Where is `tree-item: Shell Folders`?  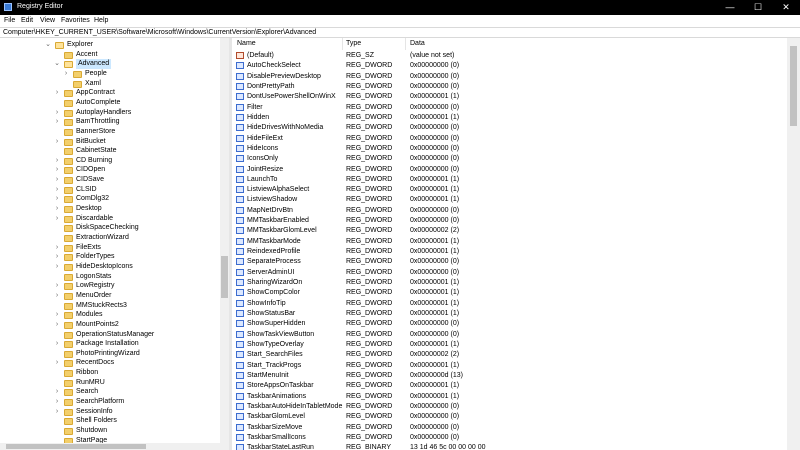
tree-item: Shell Folders is located at coordinates (110, 421).